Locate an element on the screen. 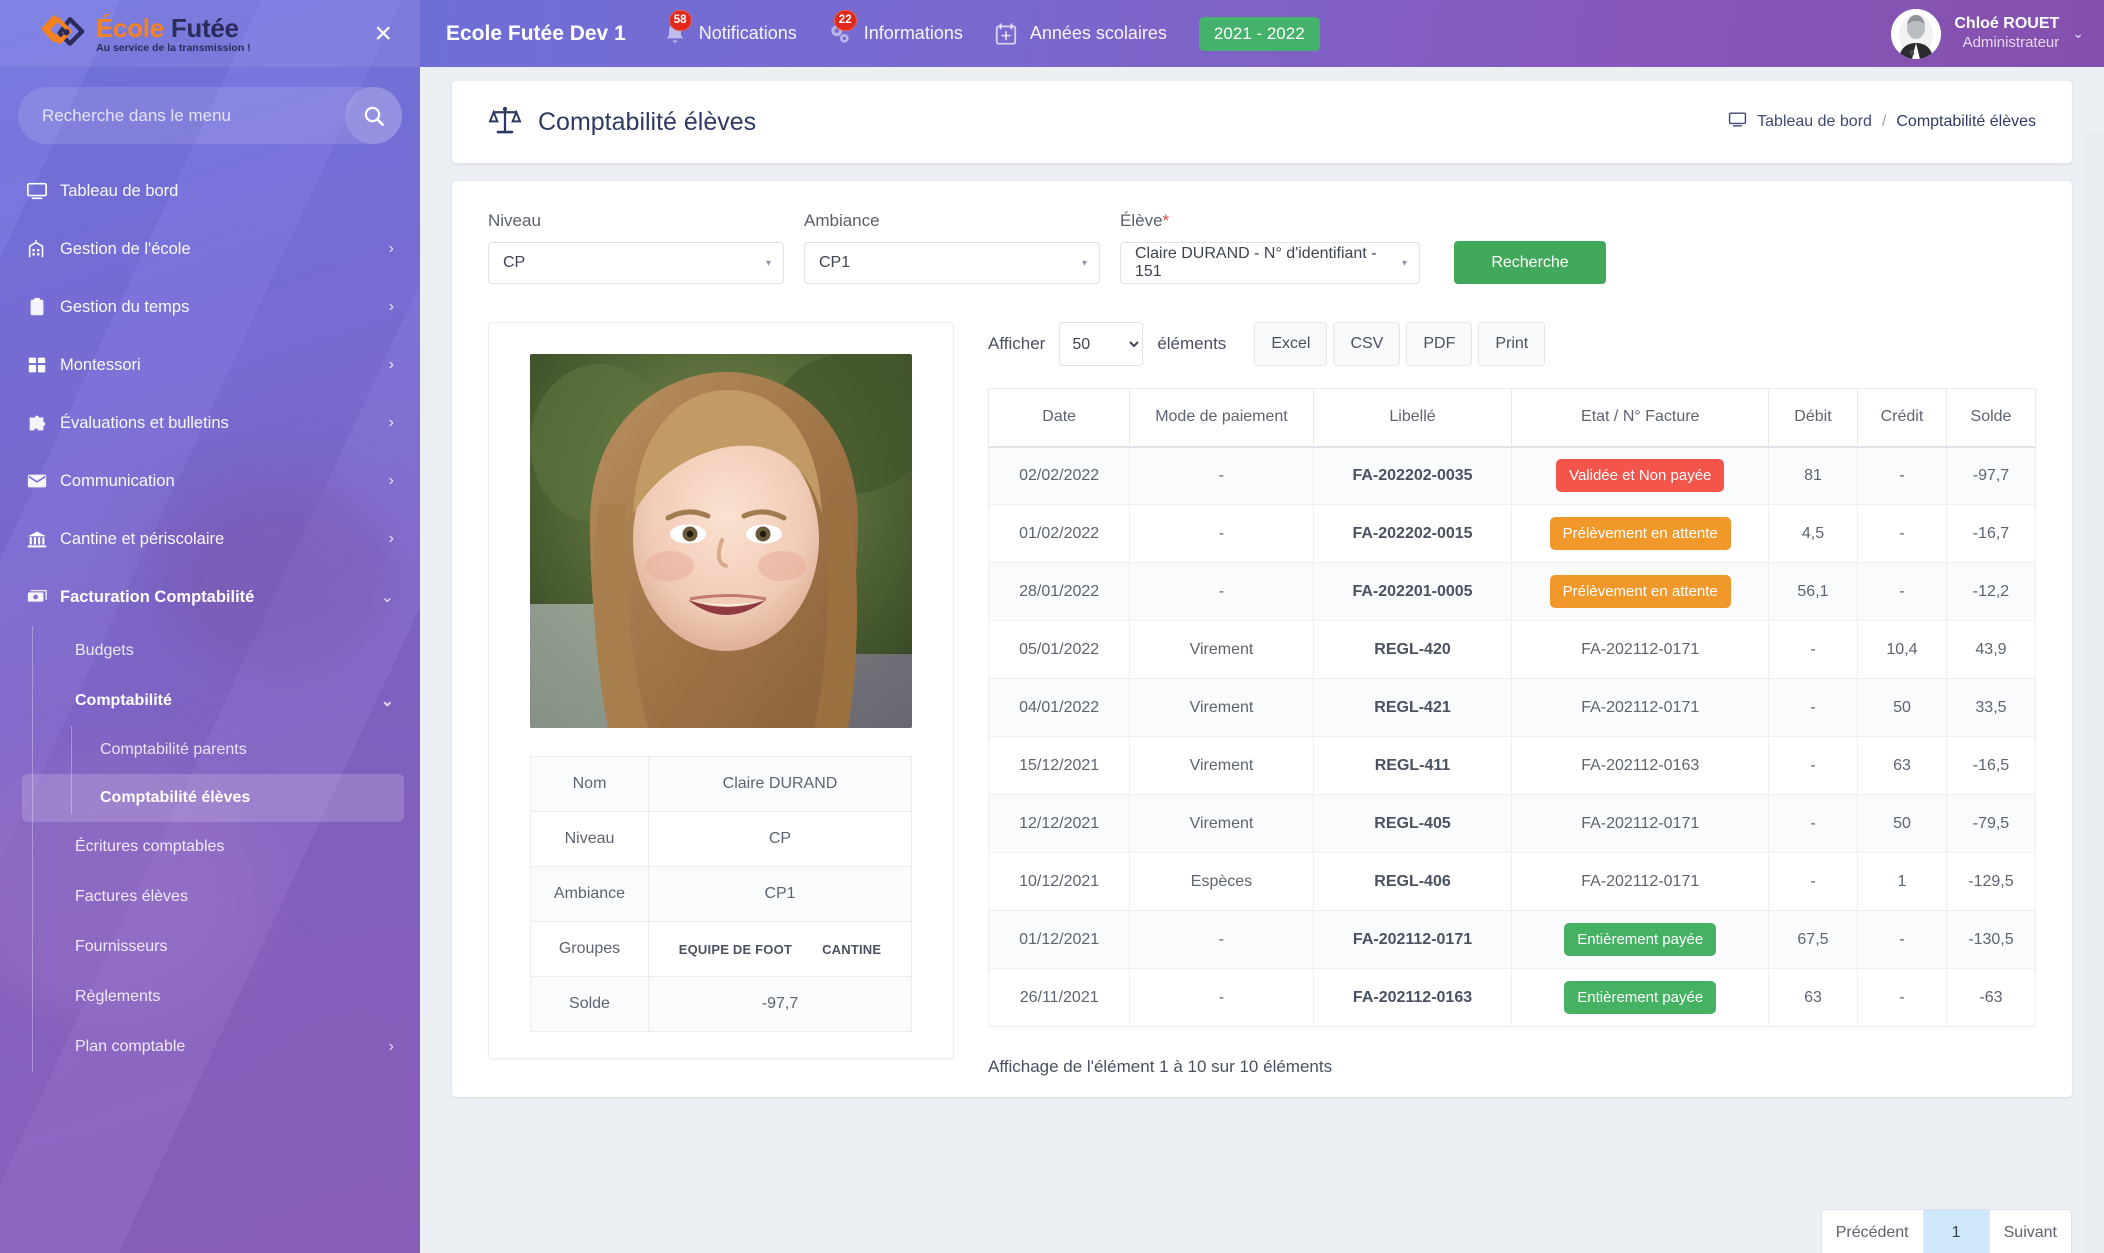 The height and width of the screenshot is (1253, 2104). student-photo is located at coordinates (721, 541).